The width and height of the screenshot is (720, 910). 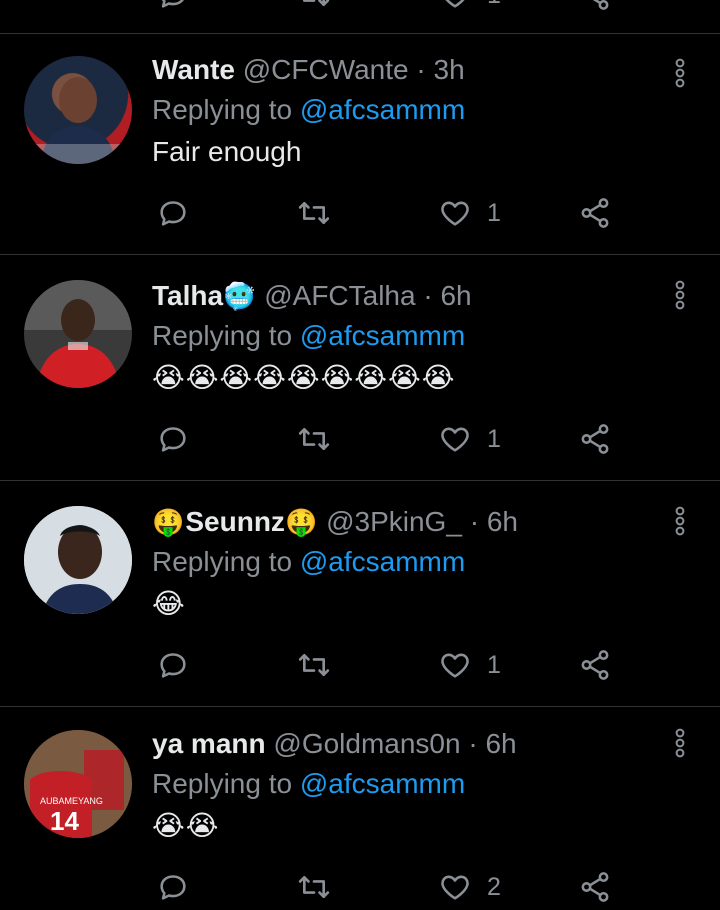 I want to click on user-handle: @AFCTalha, so click(x=339, y=295).